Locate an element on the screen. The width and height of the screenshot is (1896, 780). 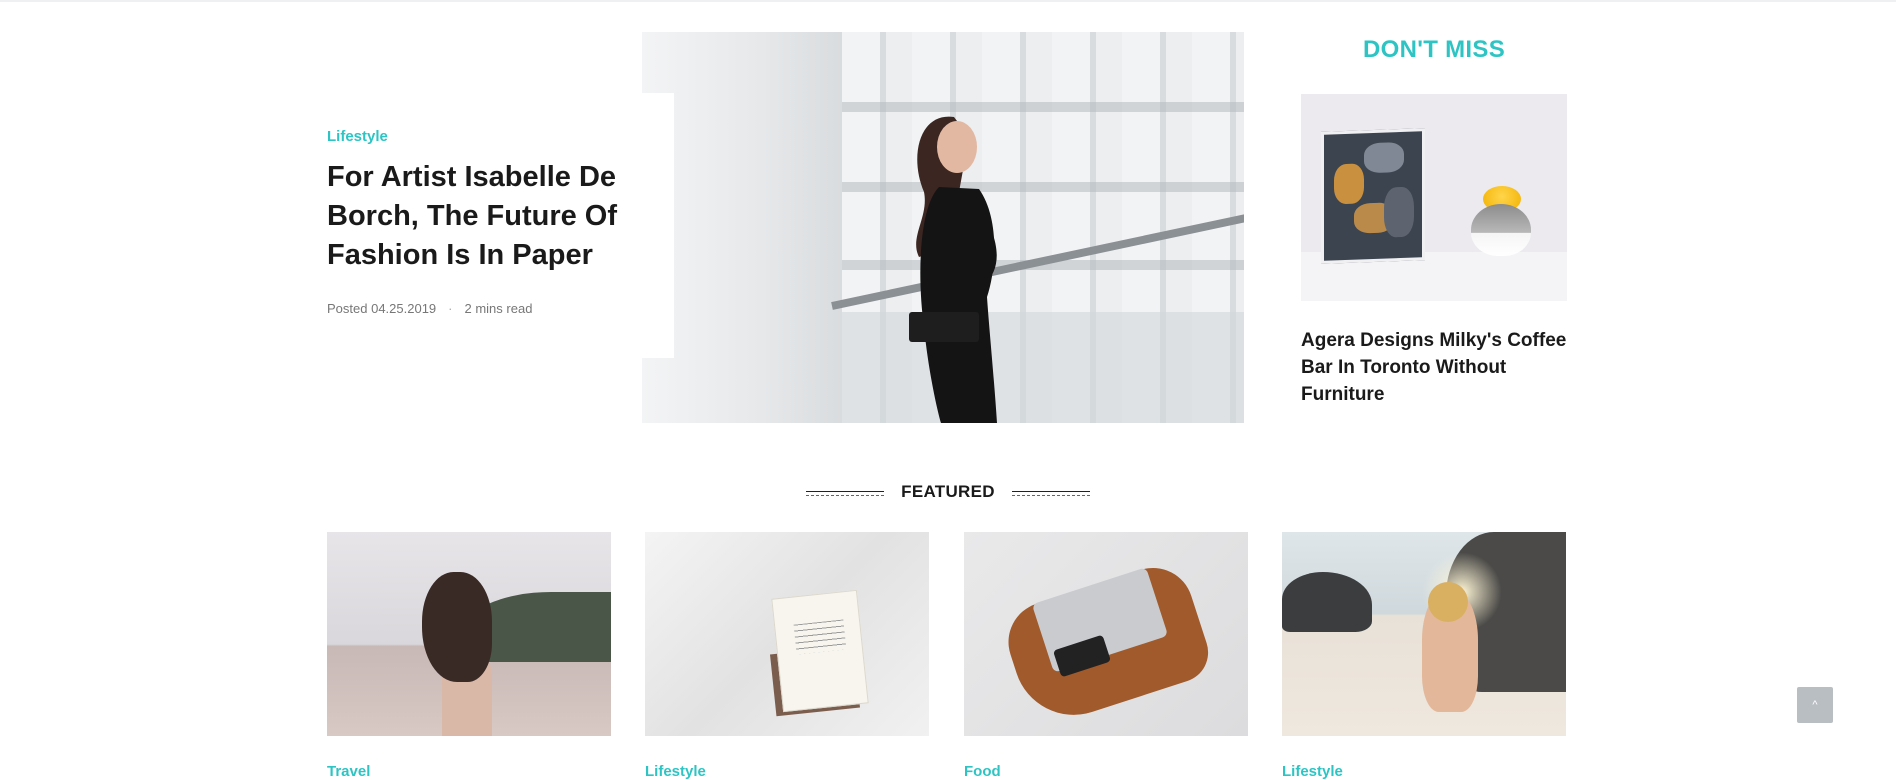
hero-category-link: Lifestyle is located at coordinates (357, 136).